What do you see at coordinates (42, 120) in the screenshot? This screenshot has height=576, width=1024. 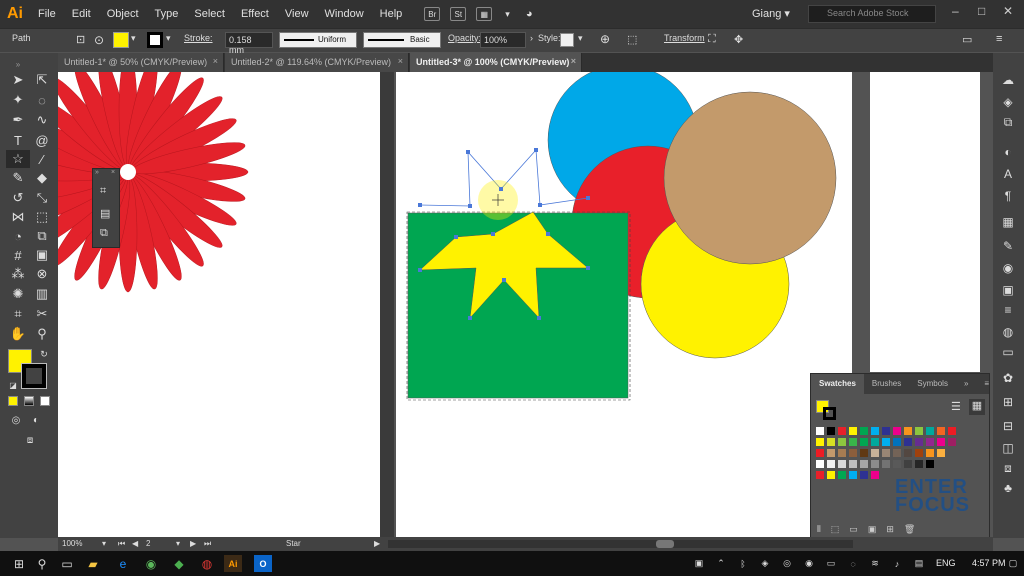 I see `curvature-tool-icon: ∿` at bounding box center [42, 120].